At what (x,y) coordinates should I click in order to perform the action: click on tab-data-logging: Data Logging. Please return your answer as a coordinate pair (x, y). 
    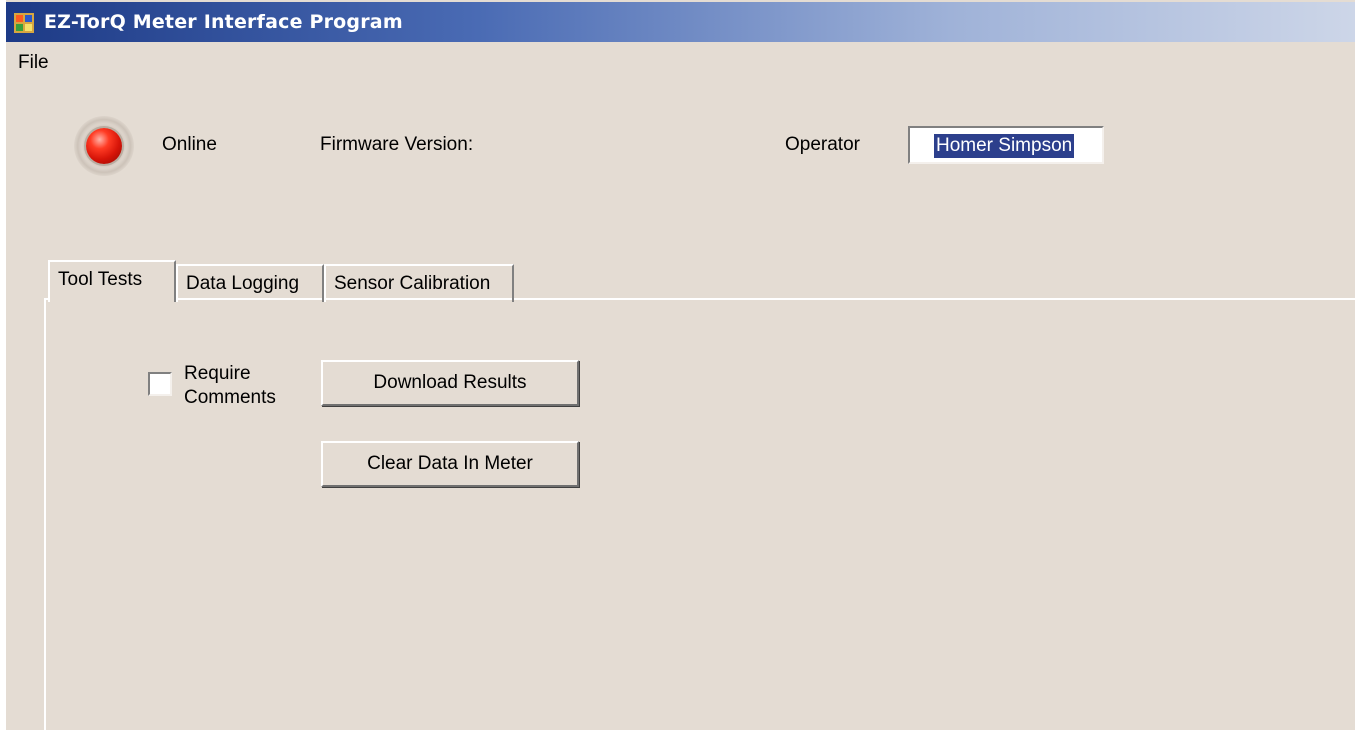
    Looking at the image, I should click on (250, 283).